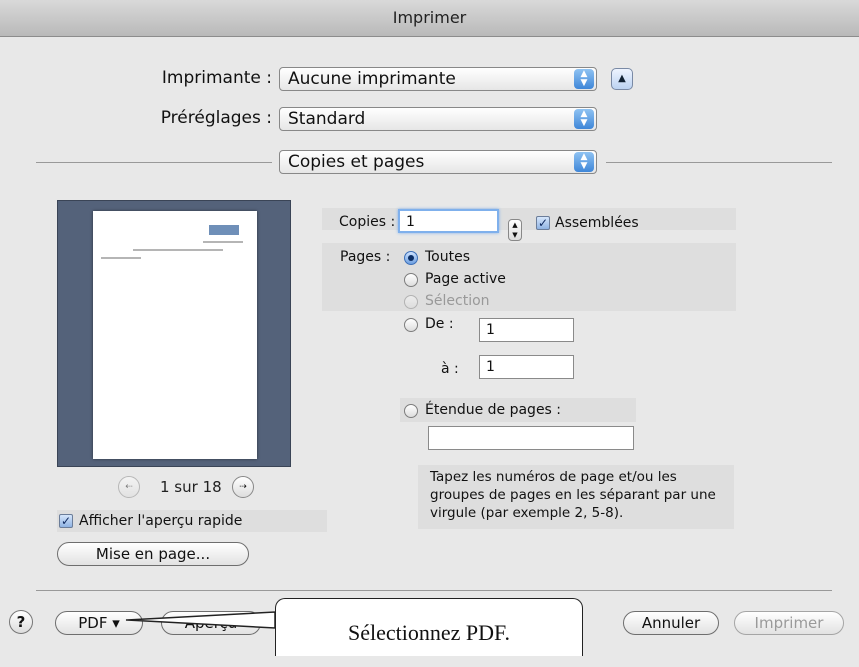  I want to click on previous-page-button: ⇠, so click(129, 487).